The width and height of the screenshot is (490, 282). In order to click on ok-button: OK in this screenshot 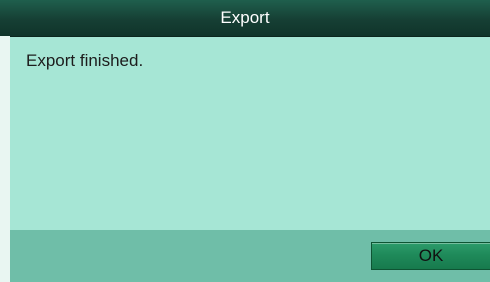, I will do `click(430, 256)`.